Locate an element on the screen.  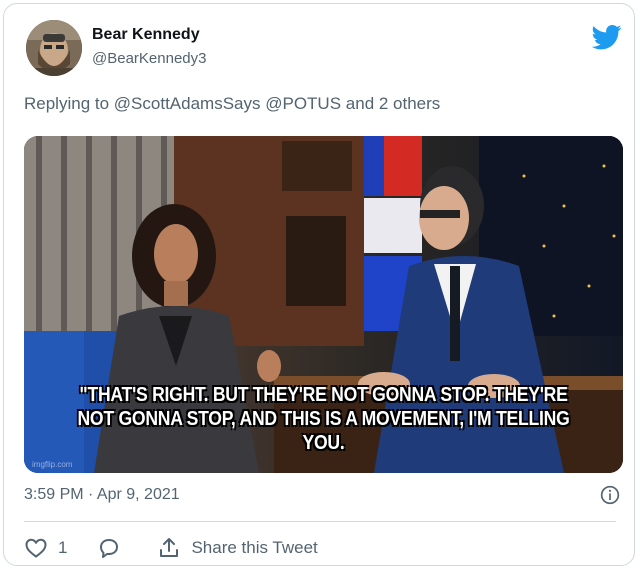
info-icon is located at coordinates (610, 495).